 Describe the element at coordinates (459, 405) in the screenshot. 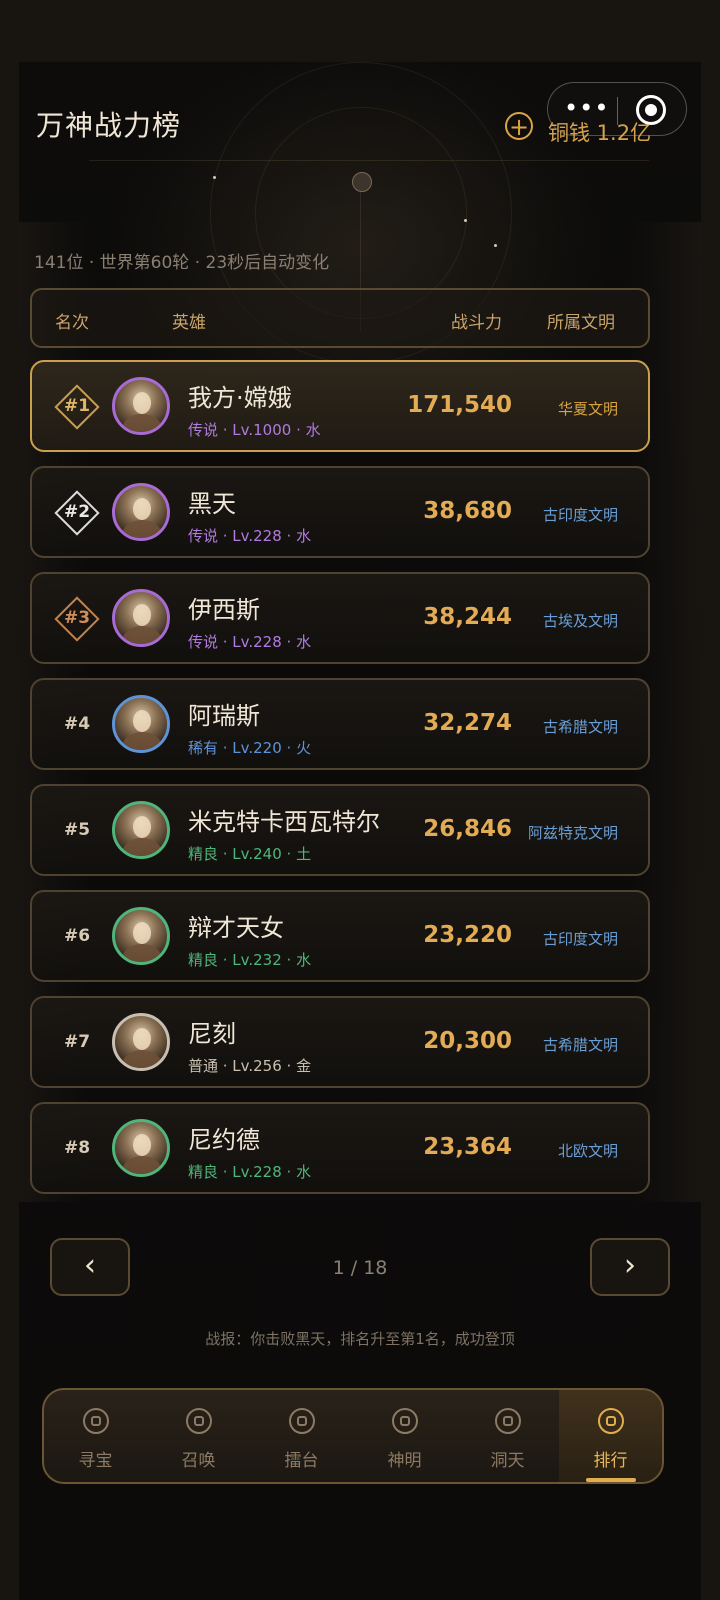

I see `power-value: 171,540` at that location.